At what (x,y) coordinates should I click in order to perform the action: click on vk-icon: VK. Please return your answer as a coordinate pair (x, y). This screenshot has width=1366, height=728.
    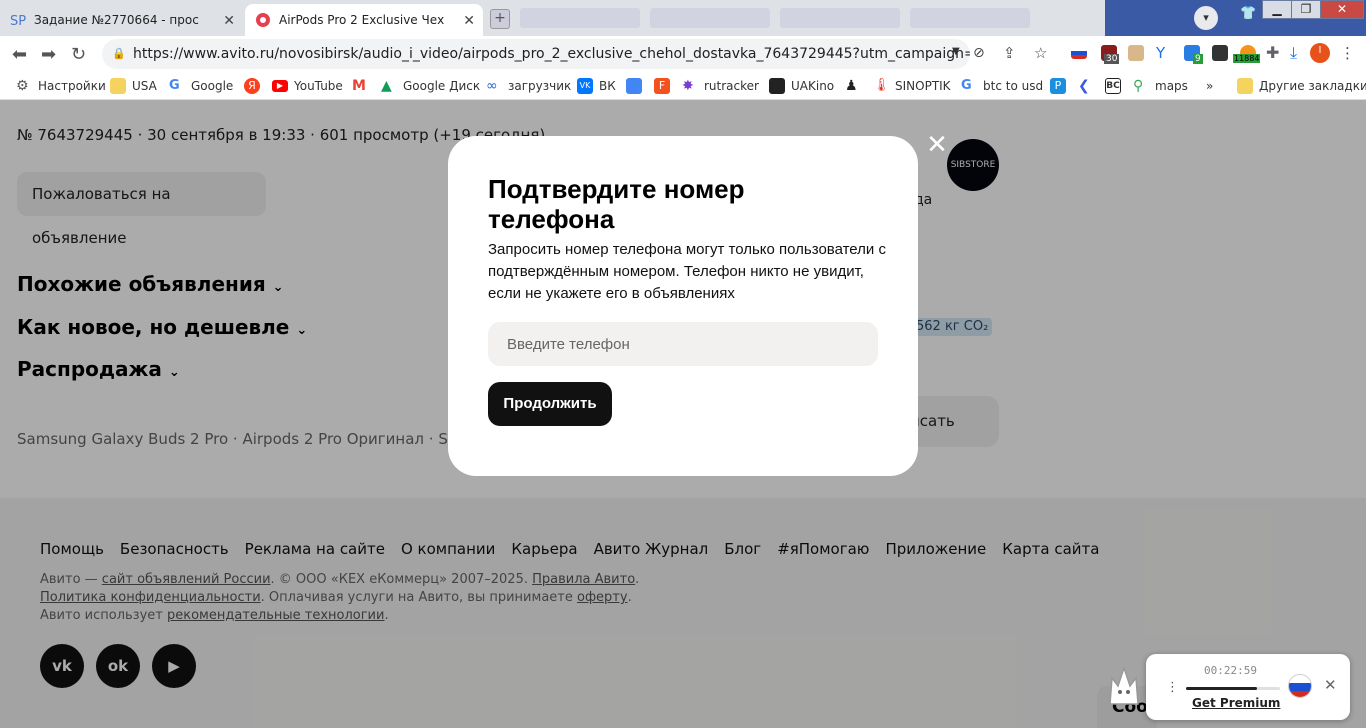
    Looking at the image, I should click on (585, 86).